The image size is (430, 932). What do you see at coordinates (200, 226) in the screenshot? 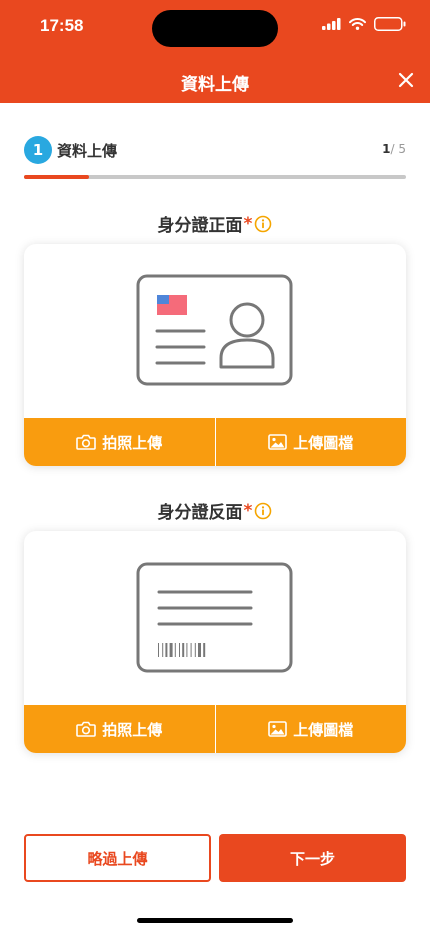
I see `front-title-text: 身分證正面` at bounding box center [200, 226].